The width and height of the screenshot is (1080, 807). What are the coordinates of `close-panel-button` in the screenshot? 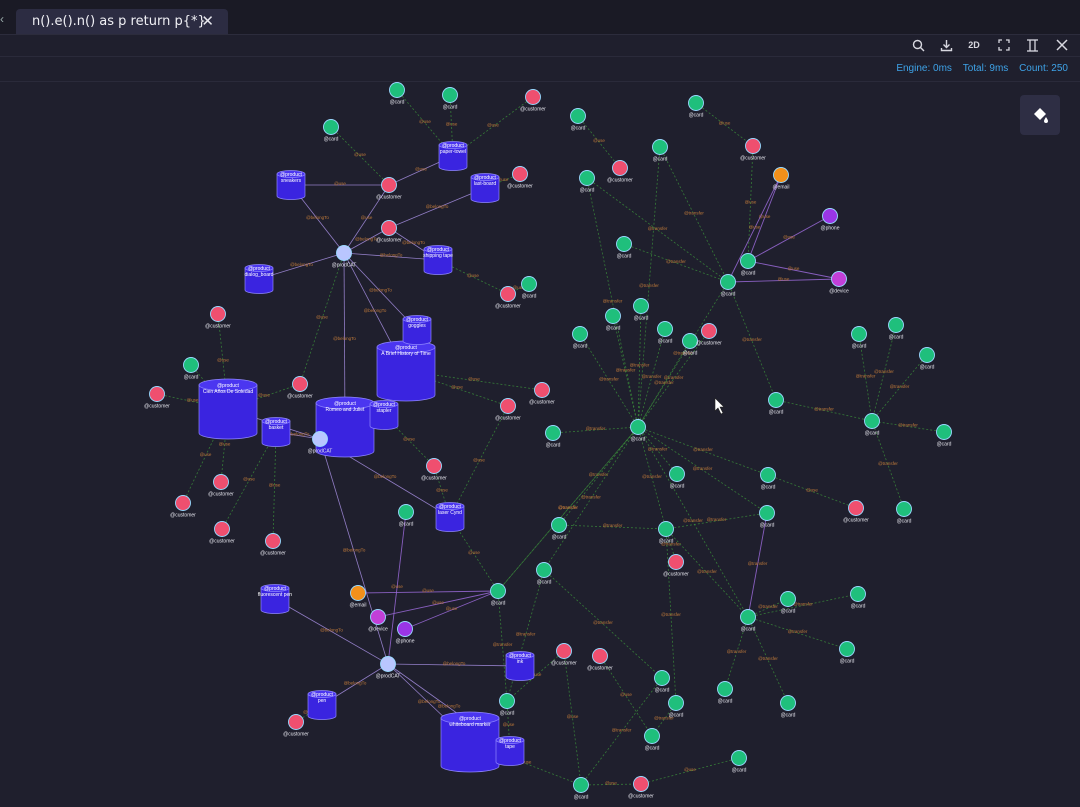 It's located at (1062, 45).